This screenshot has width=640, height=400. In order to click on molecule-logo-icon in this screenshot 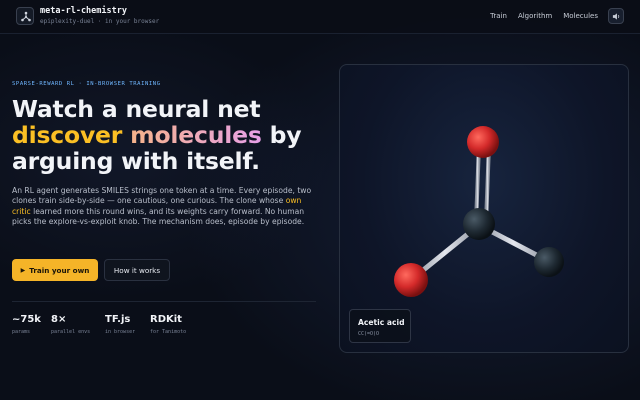, I will do `click(26, 16)`.